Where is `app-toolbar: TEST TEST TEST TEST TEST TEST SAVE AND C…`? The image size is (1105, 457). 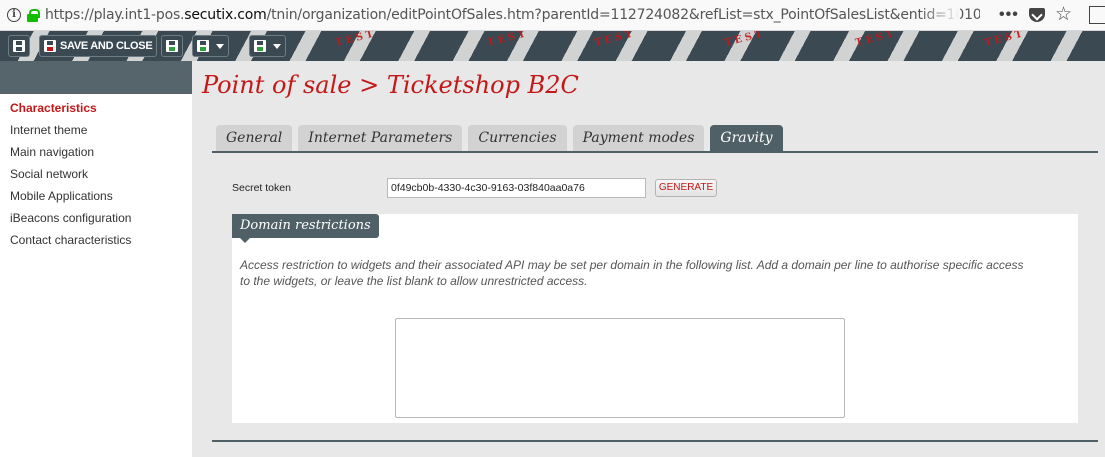
app-toolbar: TEST TEST TEST TEST TEST TEST SAVE AND C… is located at coordinates (552, 46).